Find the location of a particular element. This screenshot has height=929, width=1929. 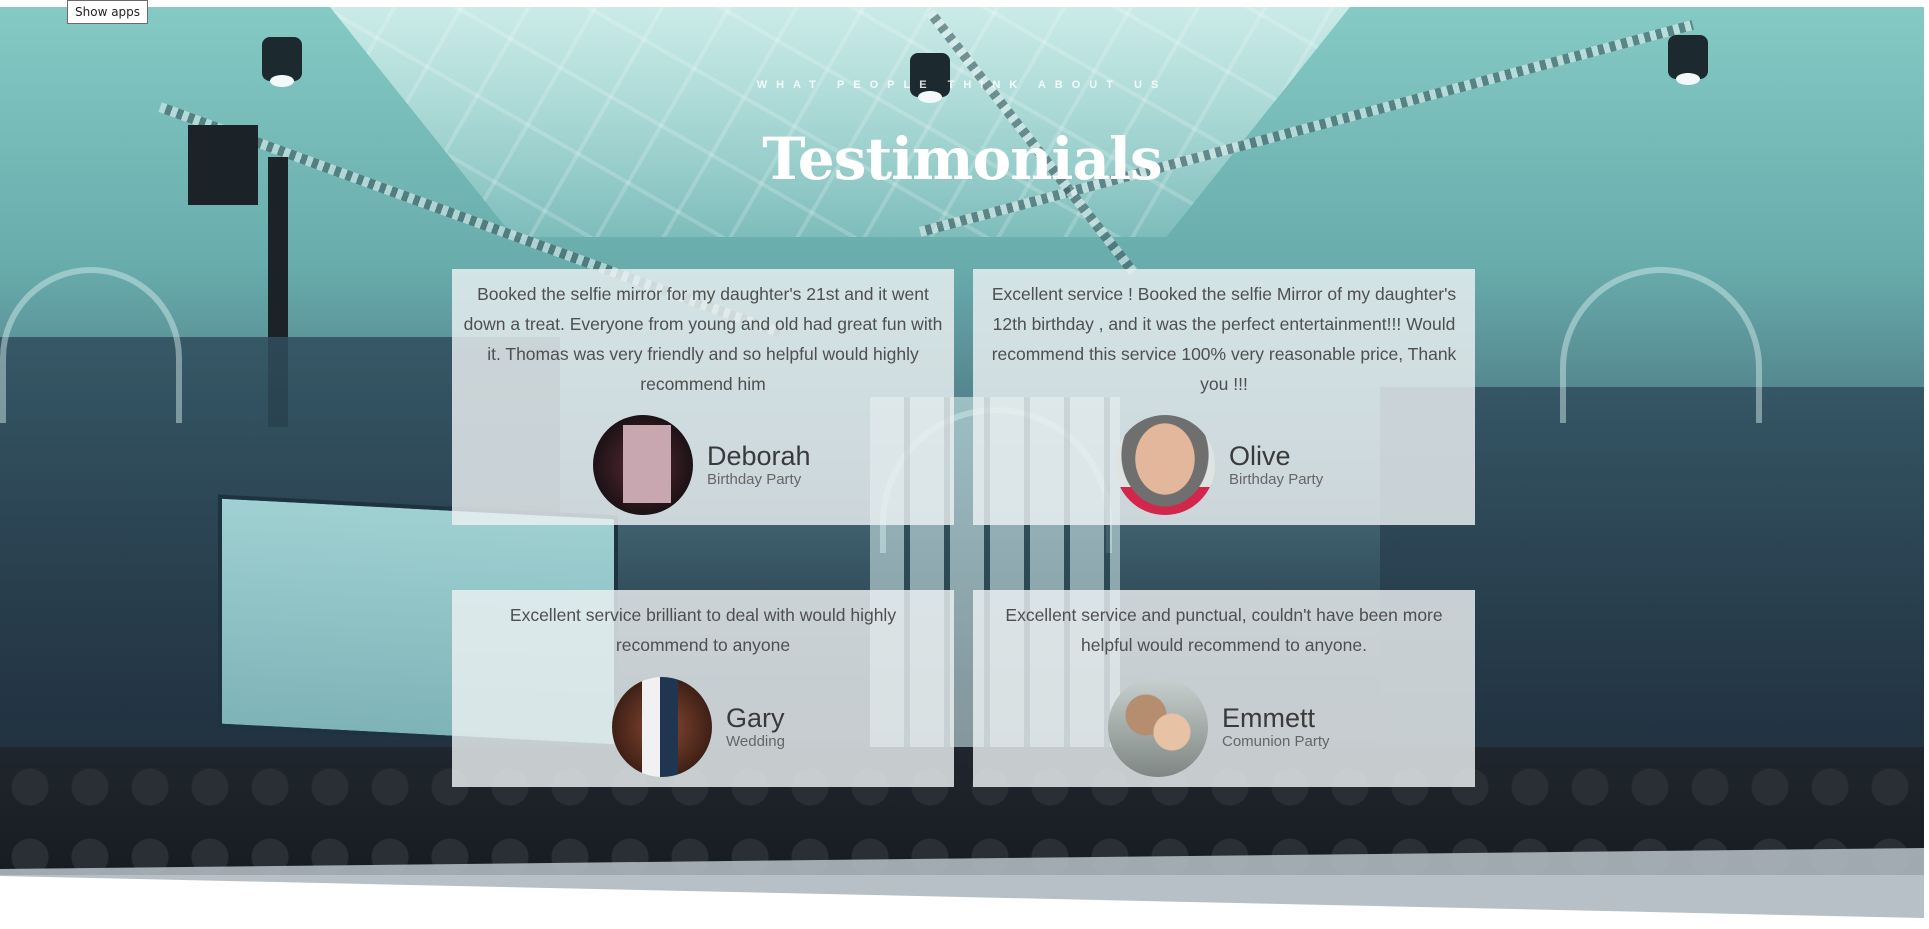

testimonial-author: Olive Birthday Party is located at coordinates (1219, 465).